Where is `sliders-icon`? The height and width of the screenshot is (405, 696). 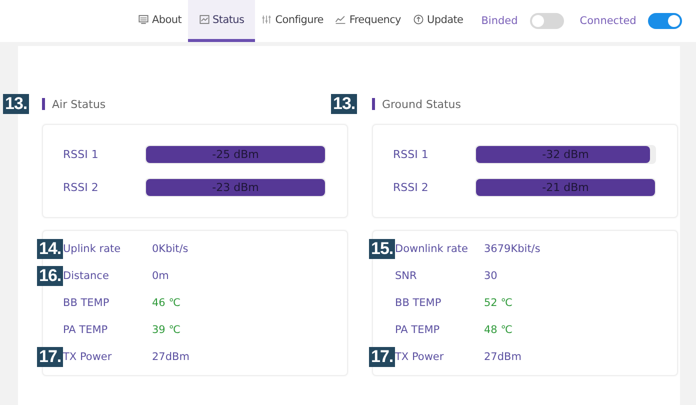 sliders-icon is located at coordinates (266, 19).